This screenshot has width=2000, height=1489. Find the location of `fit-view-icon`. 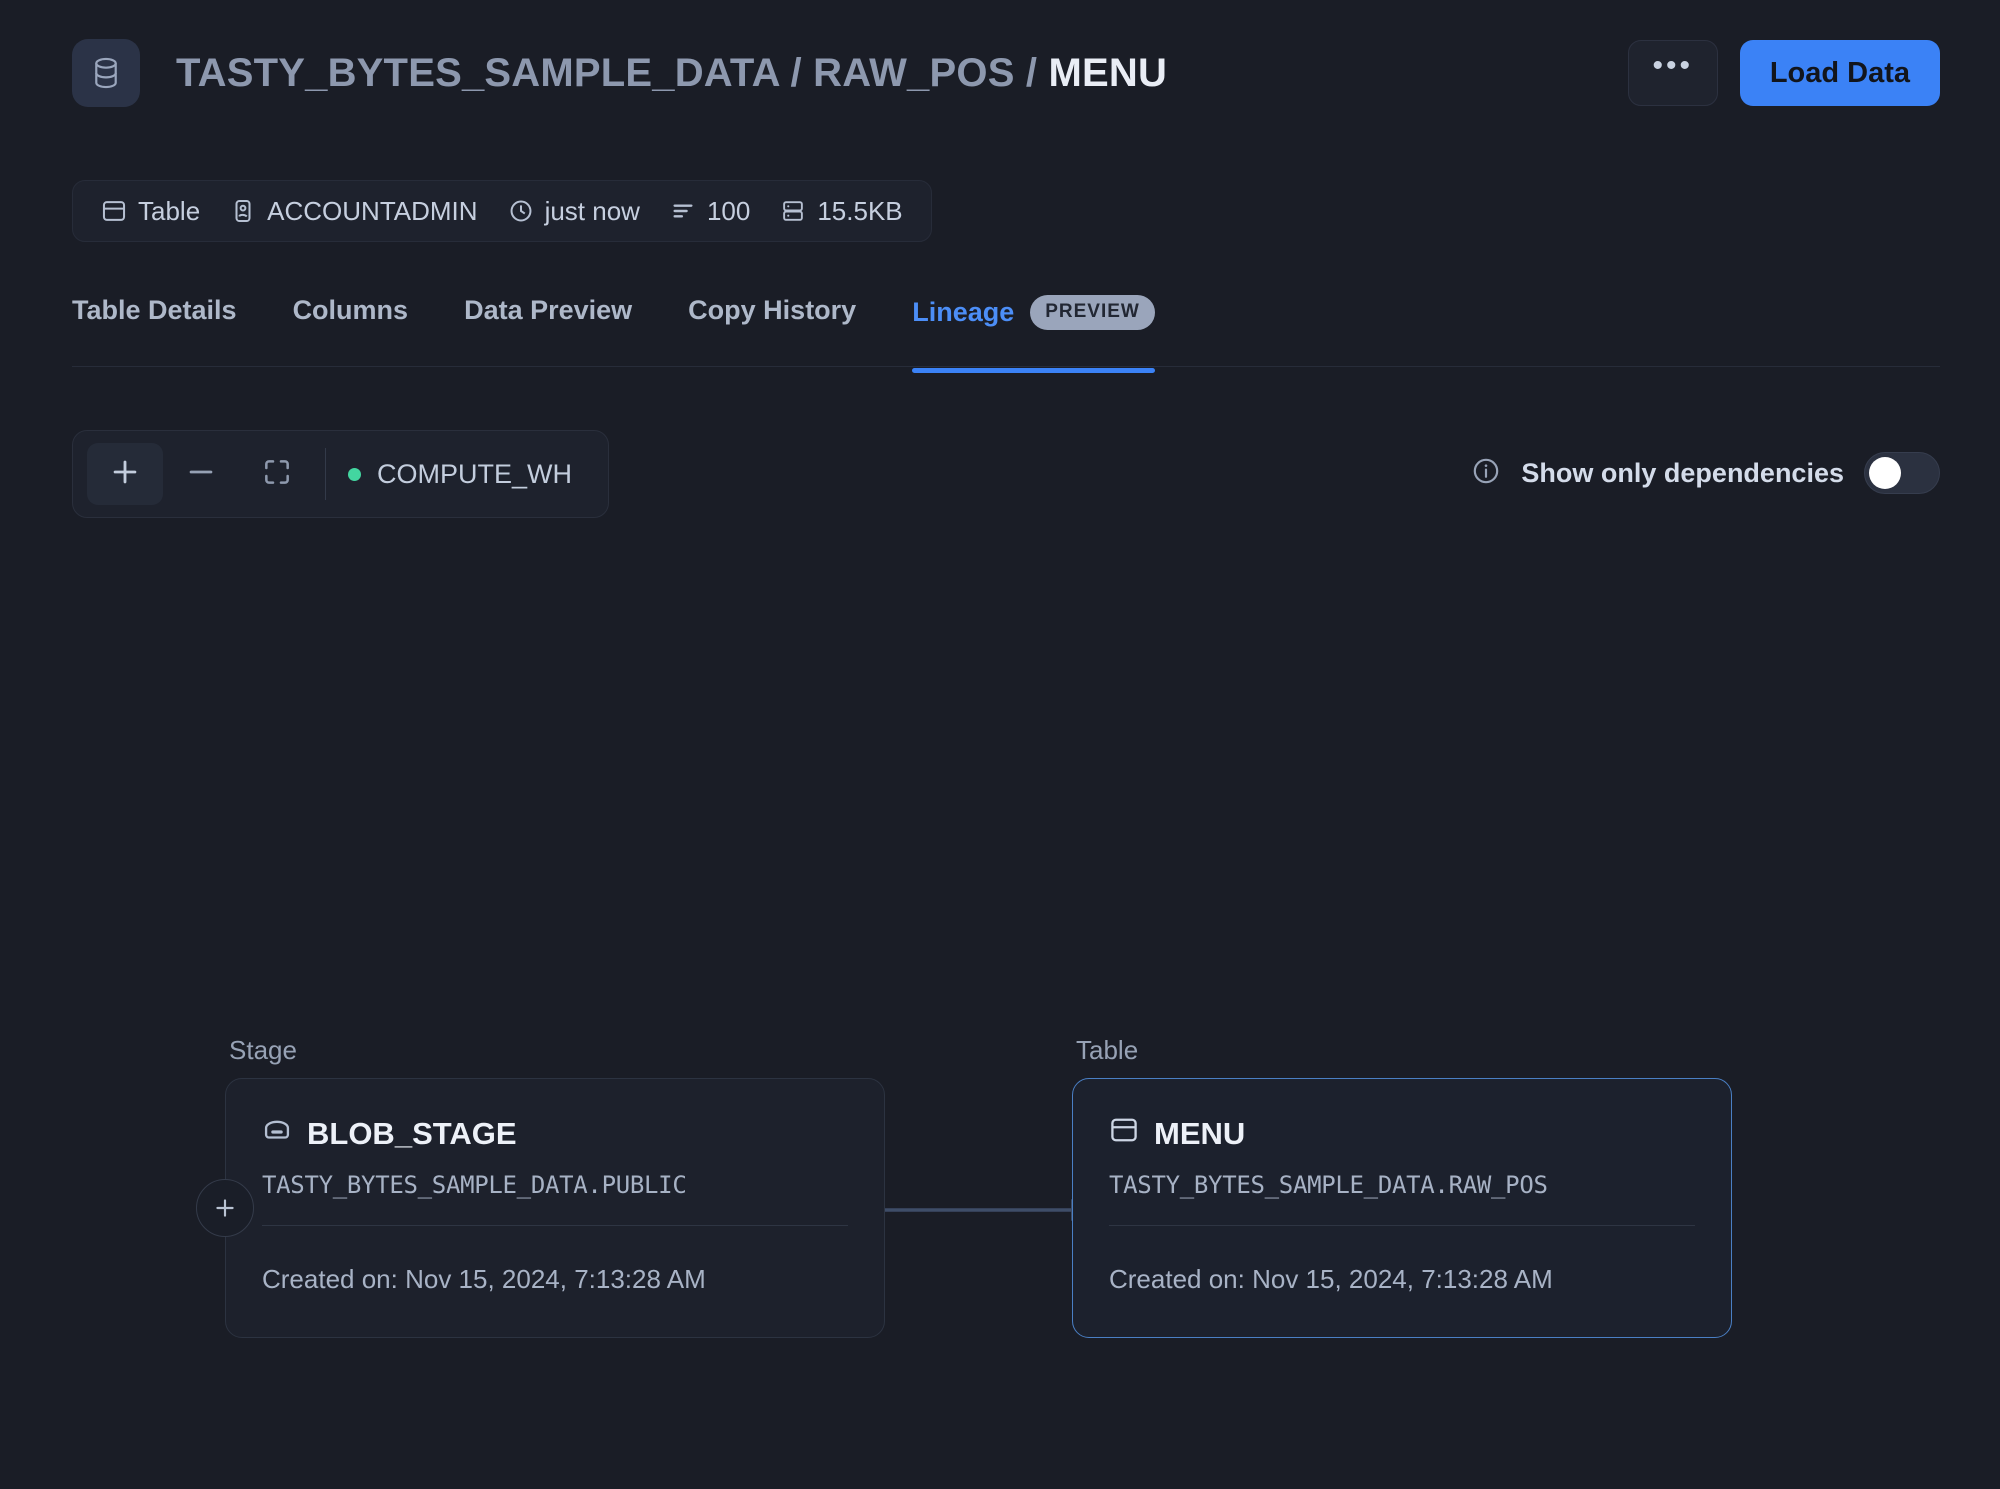

fit-view-icon is located at coordinates (277, 474).